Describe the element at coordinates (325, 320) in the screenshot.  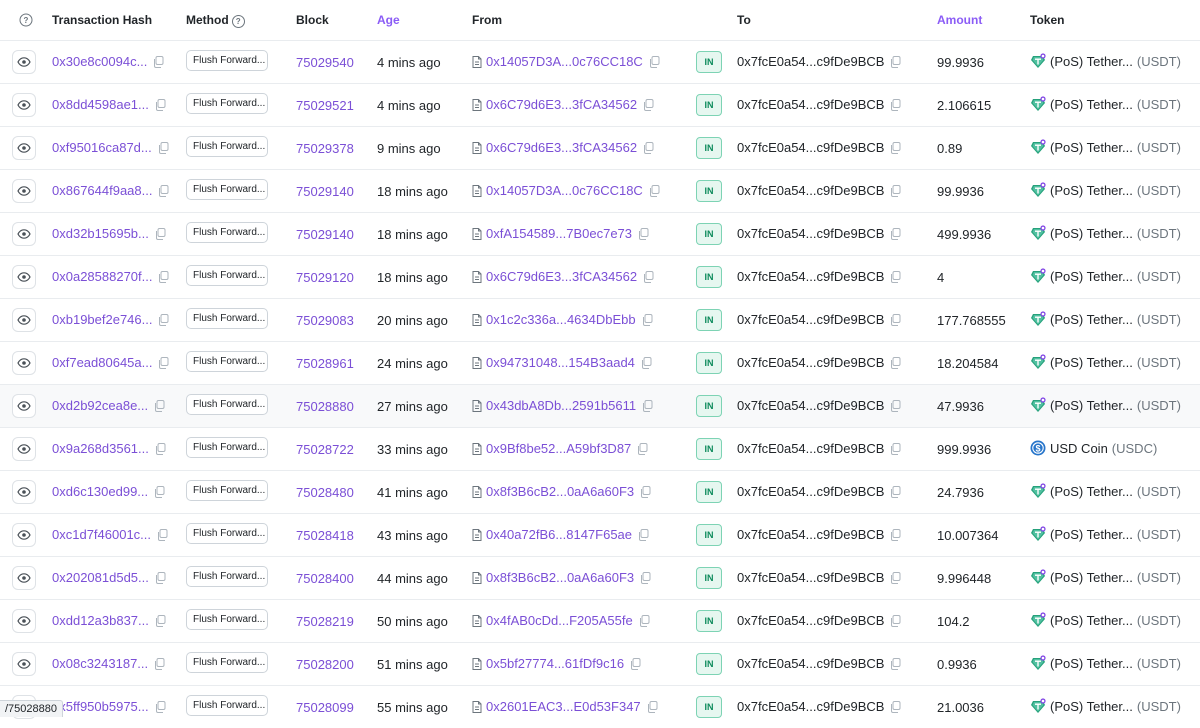
I see `block-link: 75029083` at that location.